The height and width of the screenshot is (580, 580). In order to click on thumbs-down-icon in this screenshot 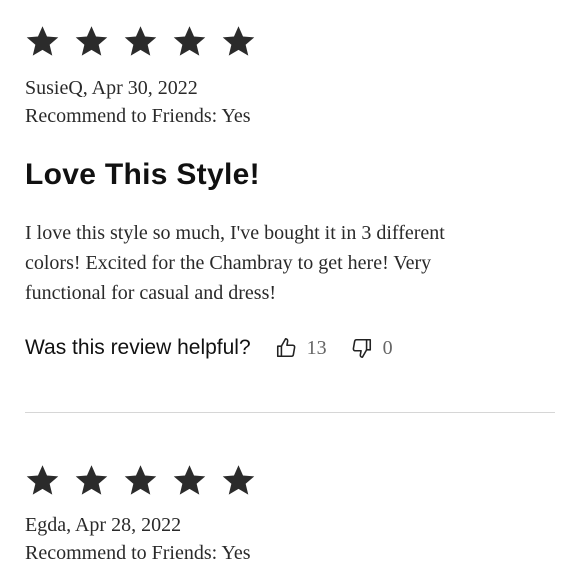, I will do `click(362, 348)`.